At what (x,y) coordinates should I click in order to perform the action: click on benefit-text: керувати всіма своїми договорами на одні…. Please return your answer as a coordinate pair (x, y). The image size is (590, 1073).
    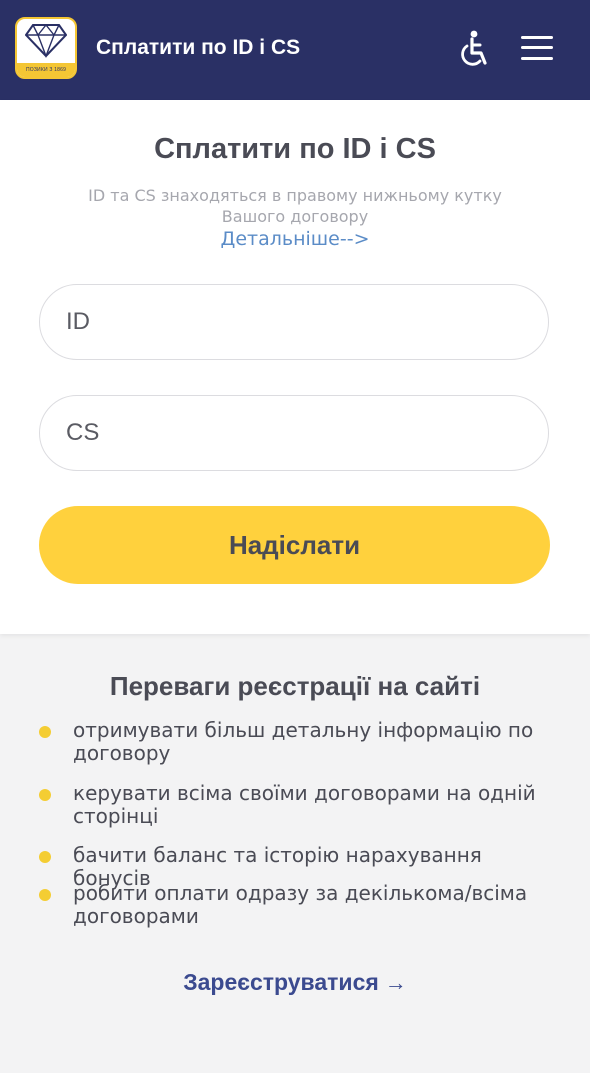
    Looking at the image, I should click on (304, 804).